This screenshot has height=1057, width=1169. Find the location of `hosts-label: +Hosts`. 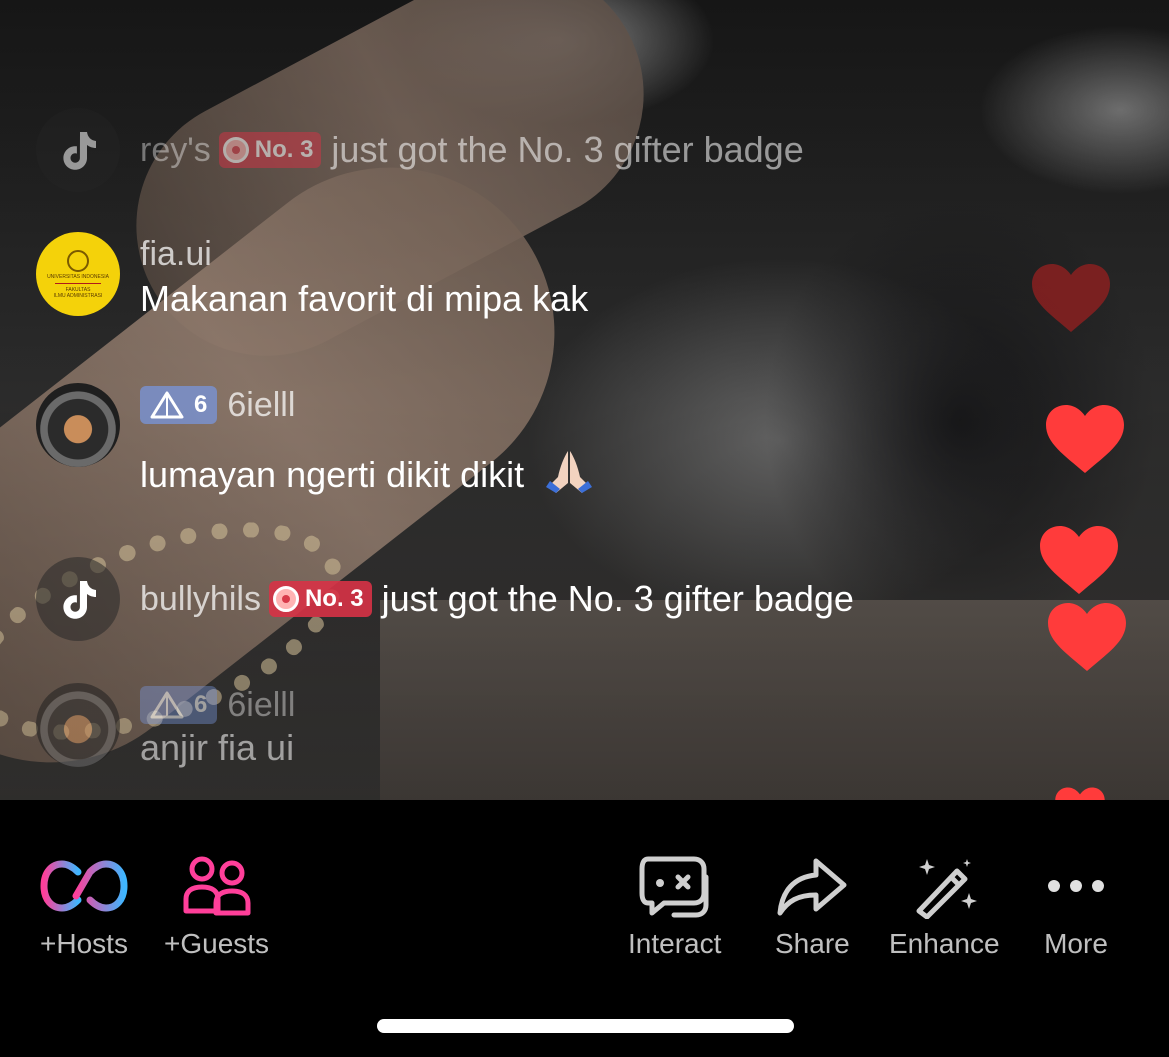

hosts-label: +Hosts is located at coordinates (84, 943).